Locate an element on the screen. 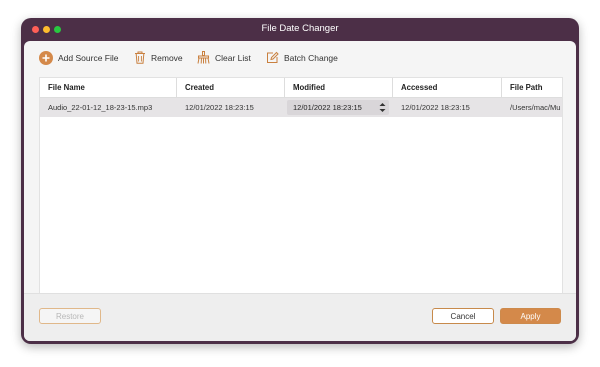 Image resolution: width=600 pixels, height=367 pixels. window-title: File Date Changer is located at coordinates (300, 28).